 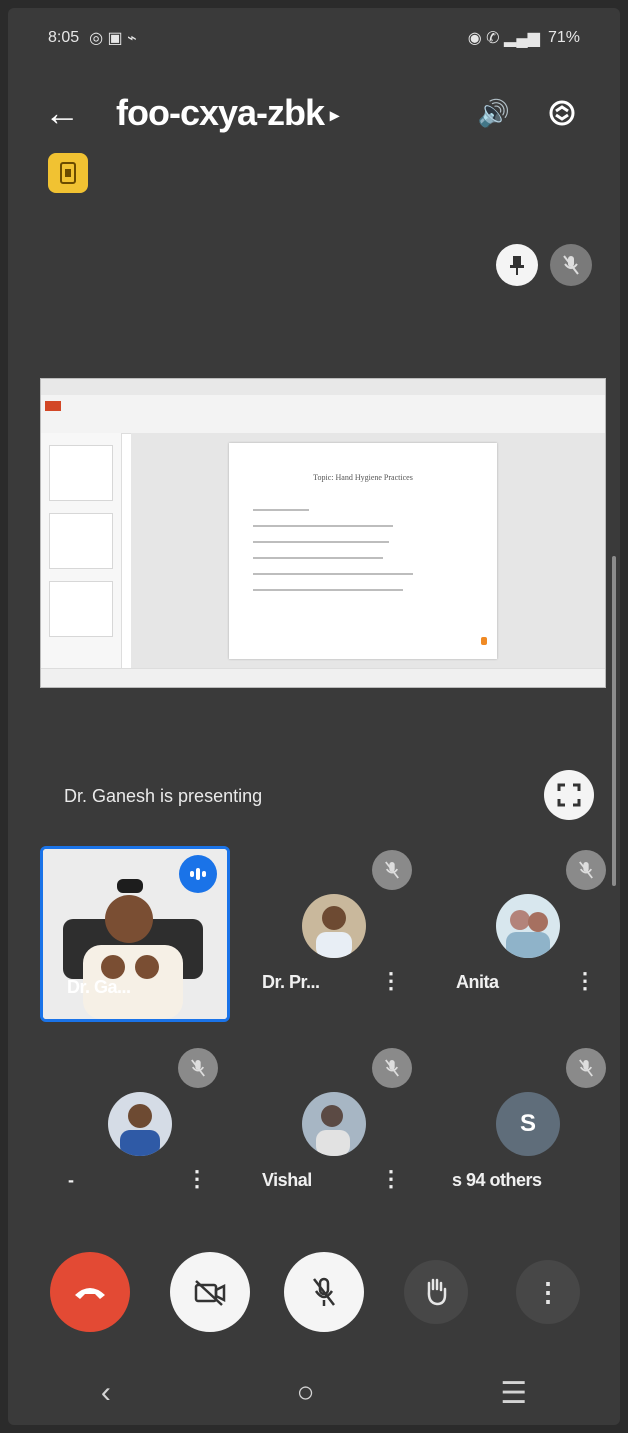 I want to click on end-call-button, so click(x=90, y=1292).